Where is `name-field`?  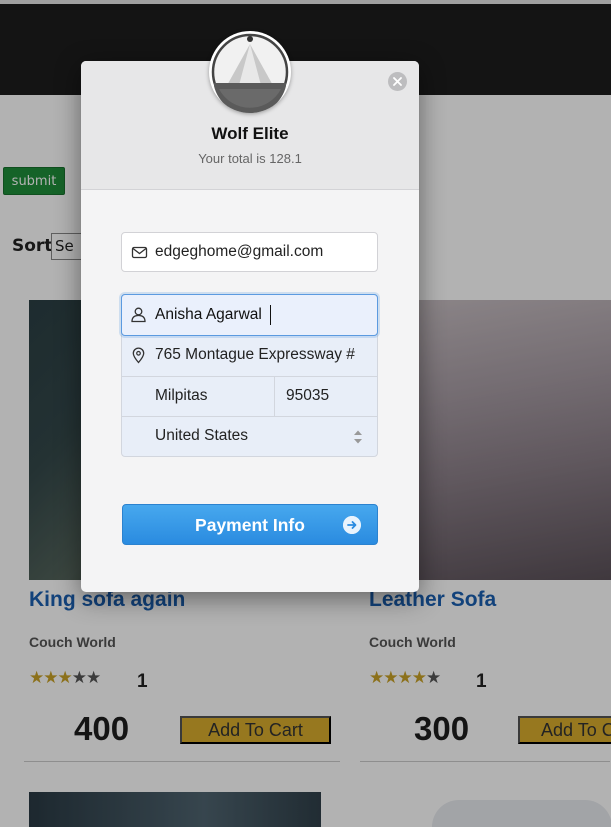
name-field is located at coordinates (249, 315).